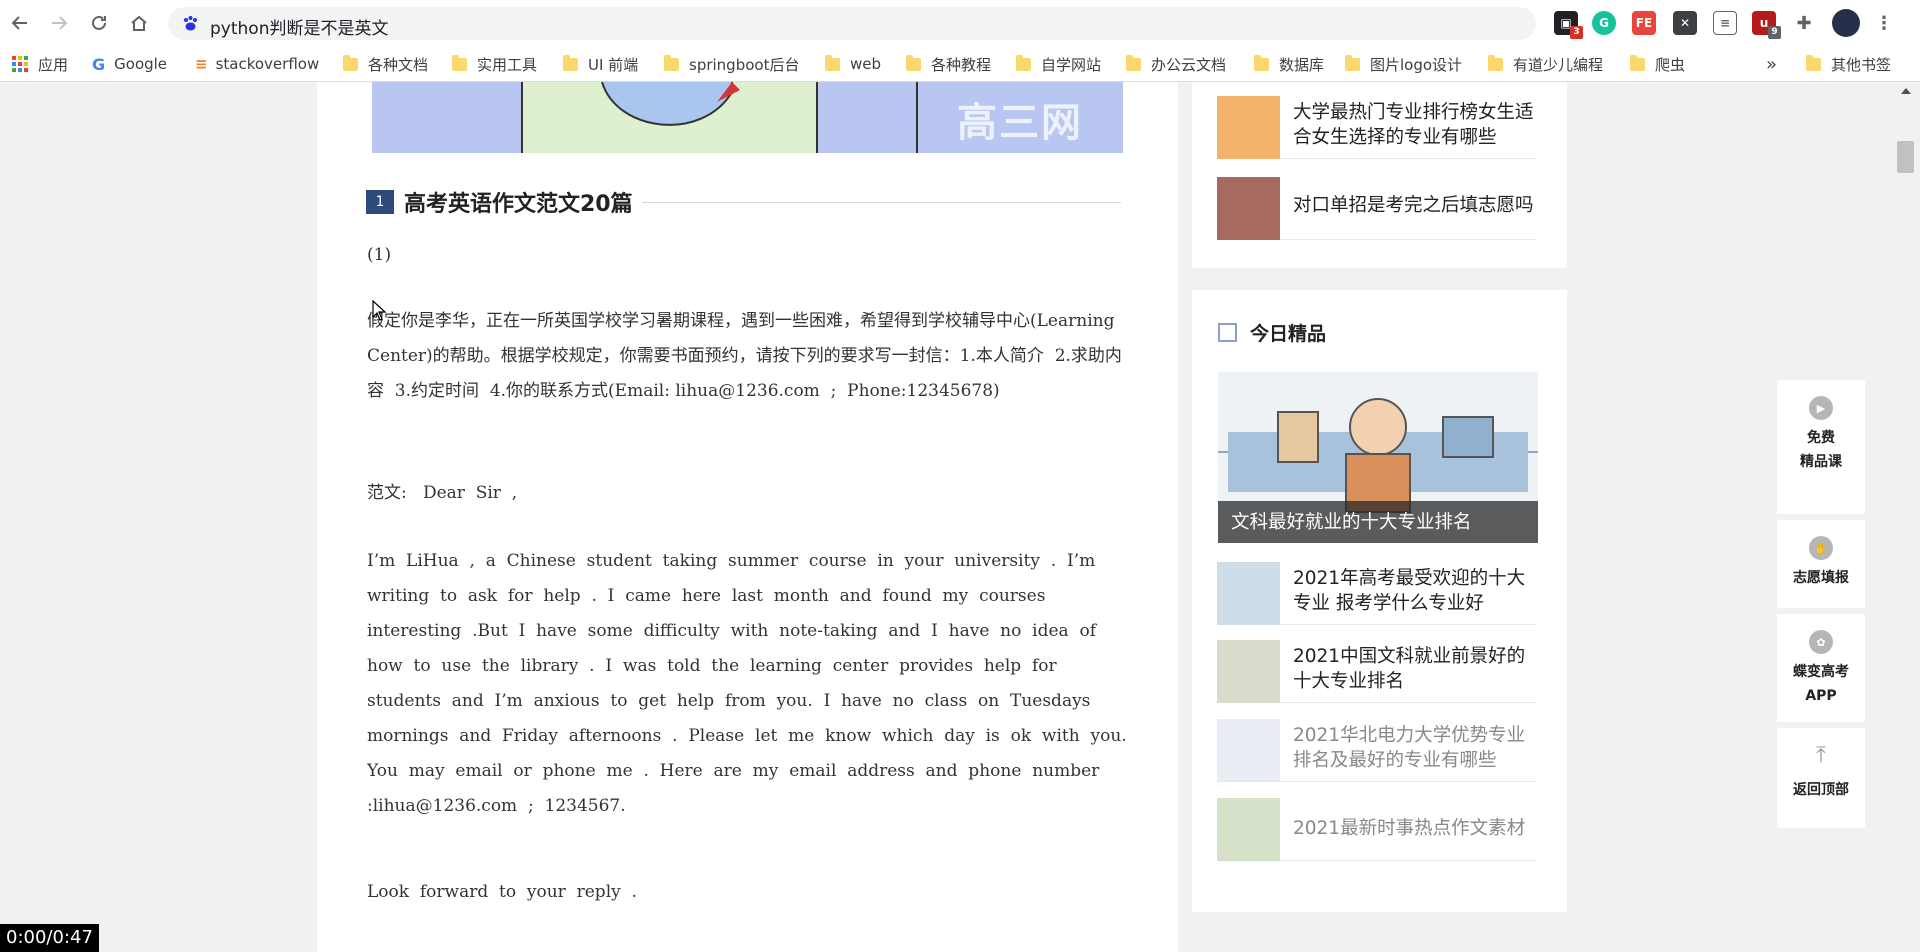 The image size is (1920, 952). What do you see at coordinates (20, 23) in the screenshot?
I see `back-icon` at bounding box center [20, 23].